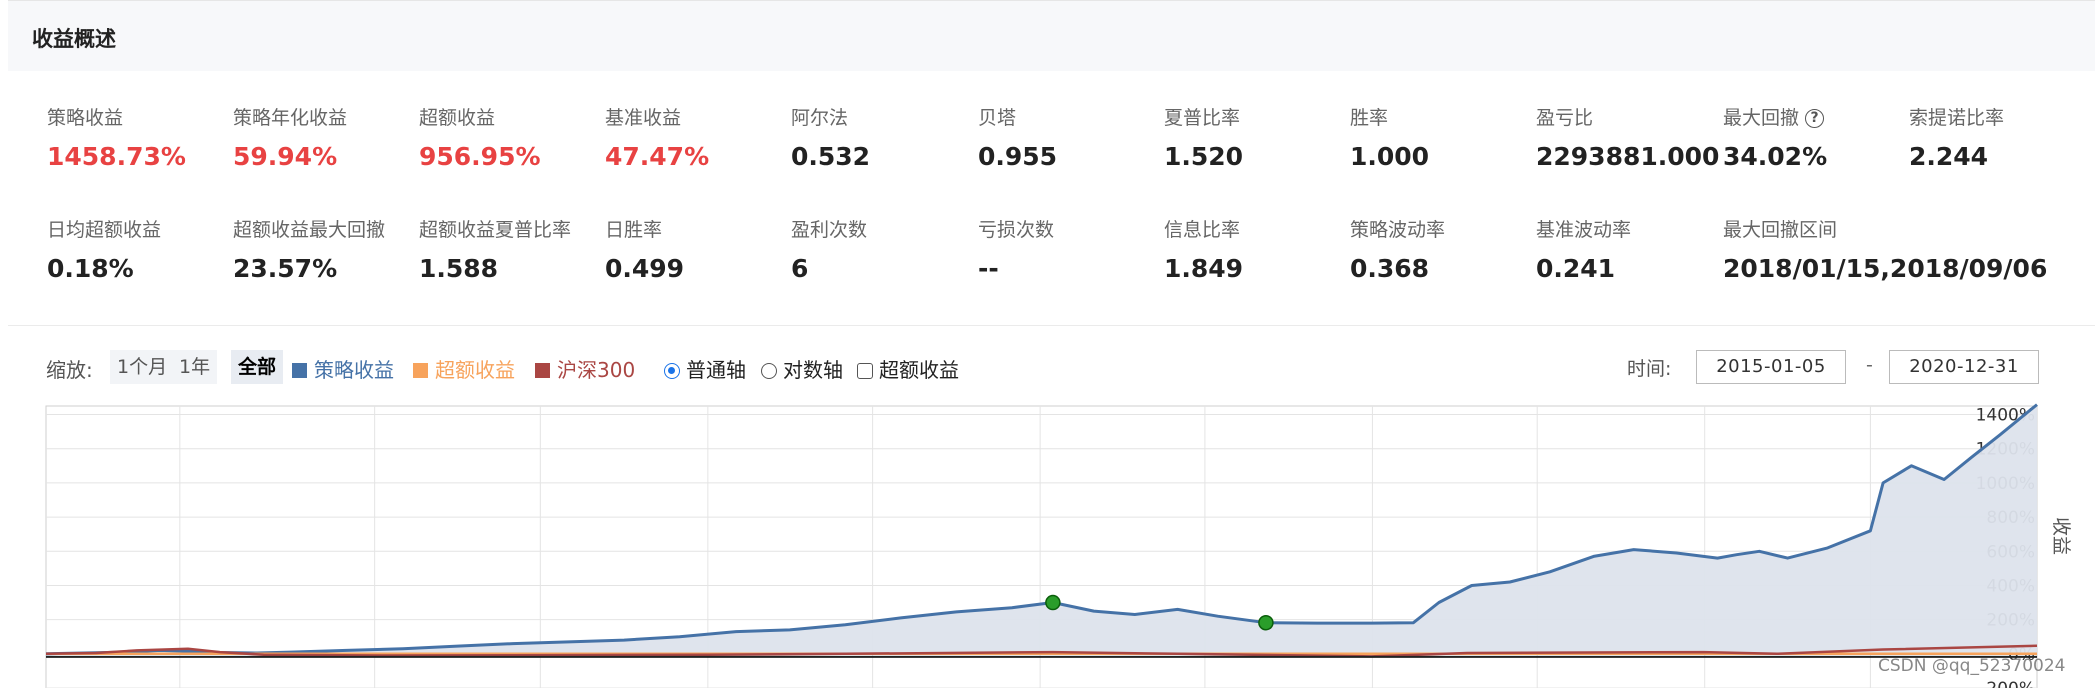 The width and height of the screenshot is (2095, 688). What do you see at coordinates (116, 137) in the screenshot?
I see `metric-strategy-return: 策略收益 1458.73%` at bounding box center [116, 137].